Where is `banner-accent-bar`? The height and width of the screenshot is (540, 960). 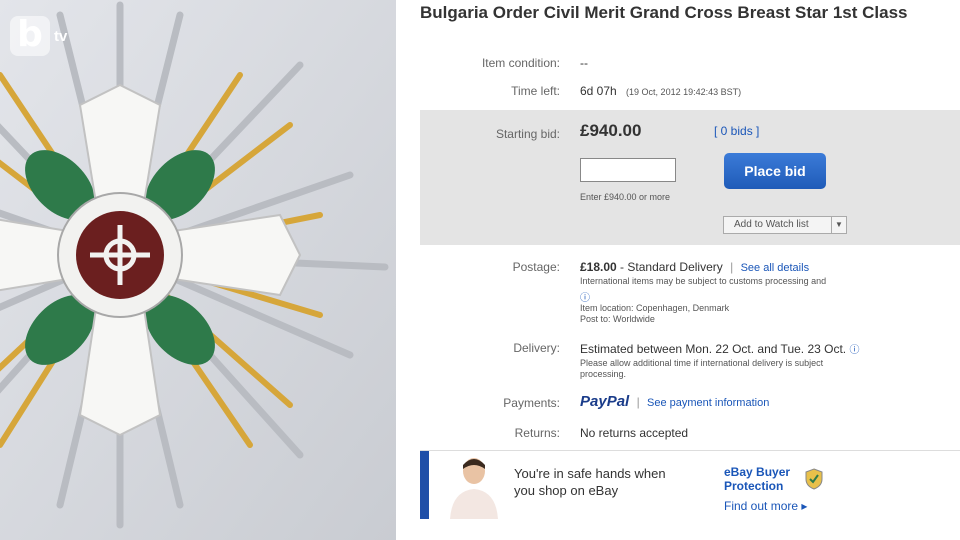
banner-accent-bar is located at coordinates (424, 485).